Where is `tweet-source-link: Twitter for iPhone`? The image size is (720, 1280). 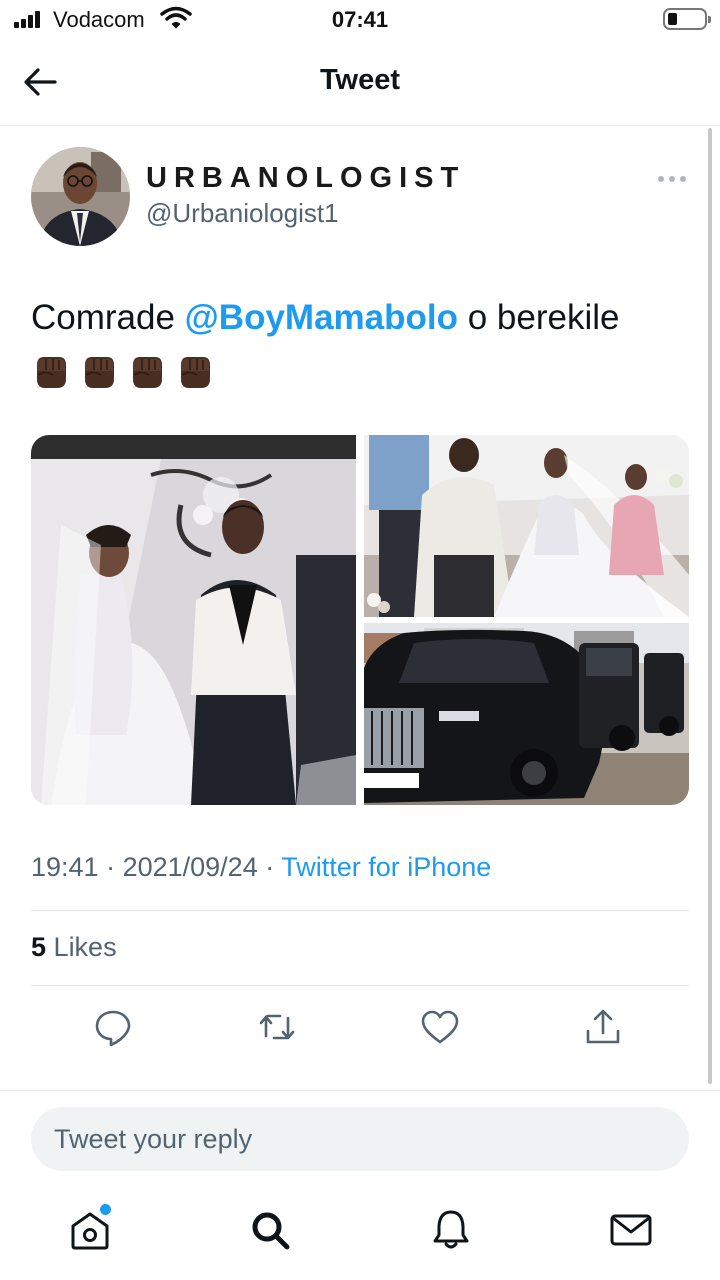
tweet-source-link: Twitter for iPhone is located at coordinates (386, 867).